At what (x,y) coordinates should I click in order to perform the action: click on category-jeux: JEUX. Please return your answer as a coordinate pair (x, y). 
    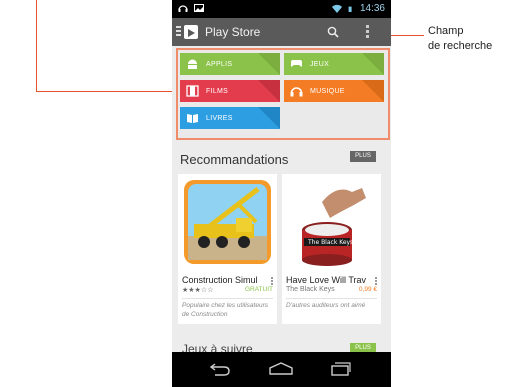
    Looking at the image, I should click on (334, 64).